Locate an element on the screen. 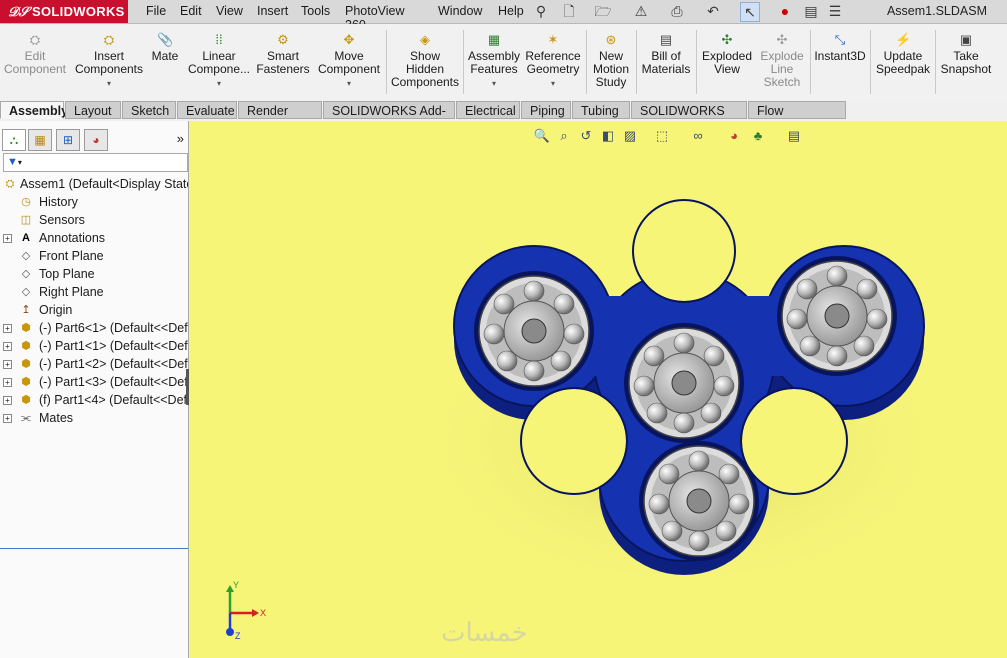  origin-icon: ↥ is located at coordinates (26, 310).